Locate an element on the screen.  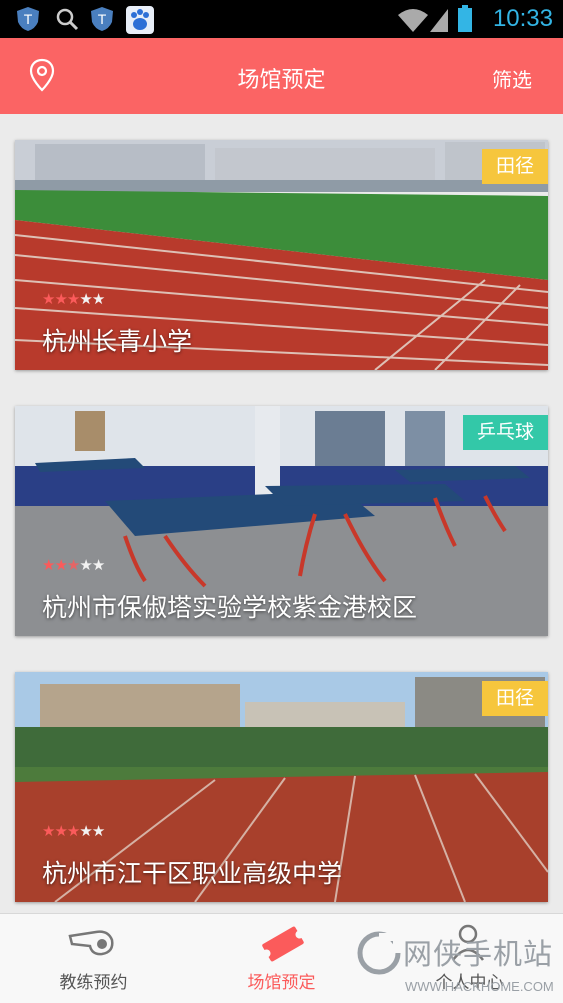
venue-name: 杭州市江干区职业高级中学 is located at coordinates (192, 873).